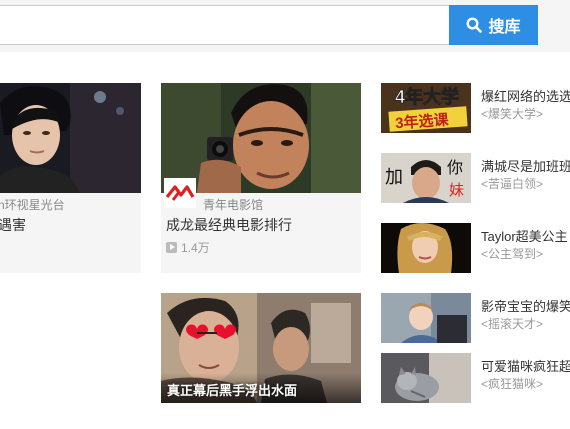 The height and width of the screenshot is (429, 570). What do you see at coordinates (32, 205) in the screenshot?
I see `video-source: n环视星光台` at bounding box center [32, 205].